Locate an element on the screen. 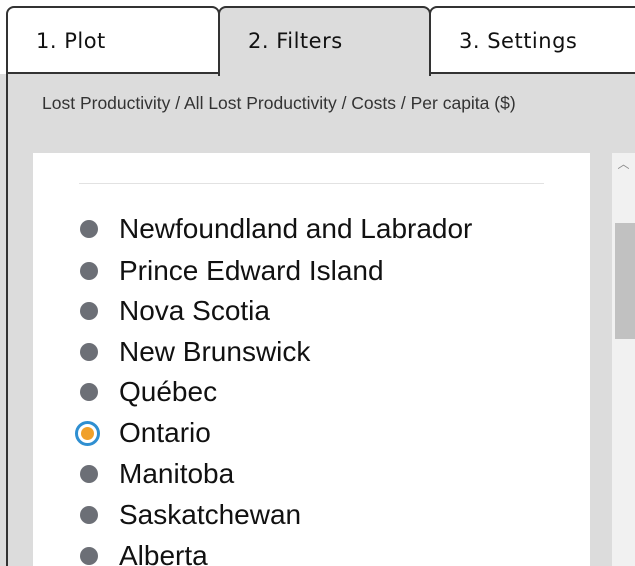 The image size is (635, 566). tab-filters: 2. Filters is located at coordinates (324, 41).